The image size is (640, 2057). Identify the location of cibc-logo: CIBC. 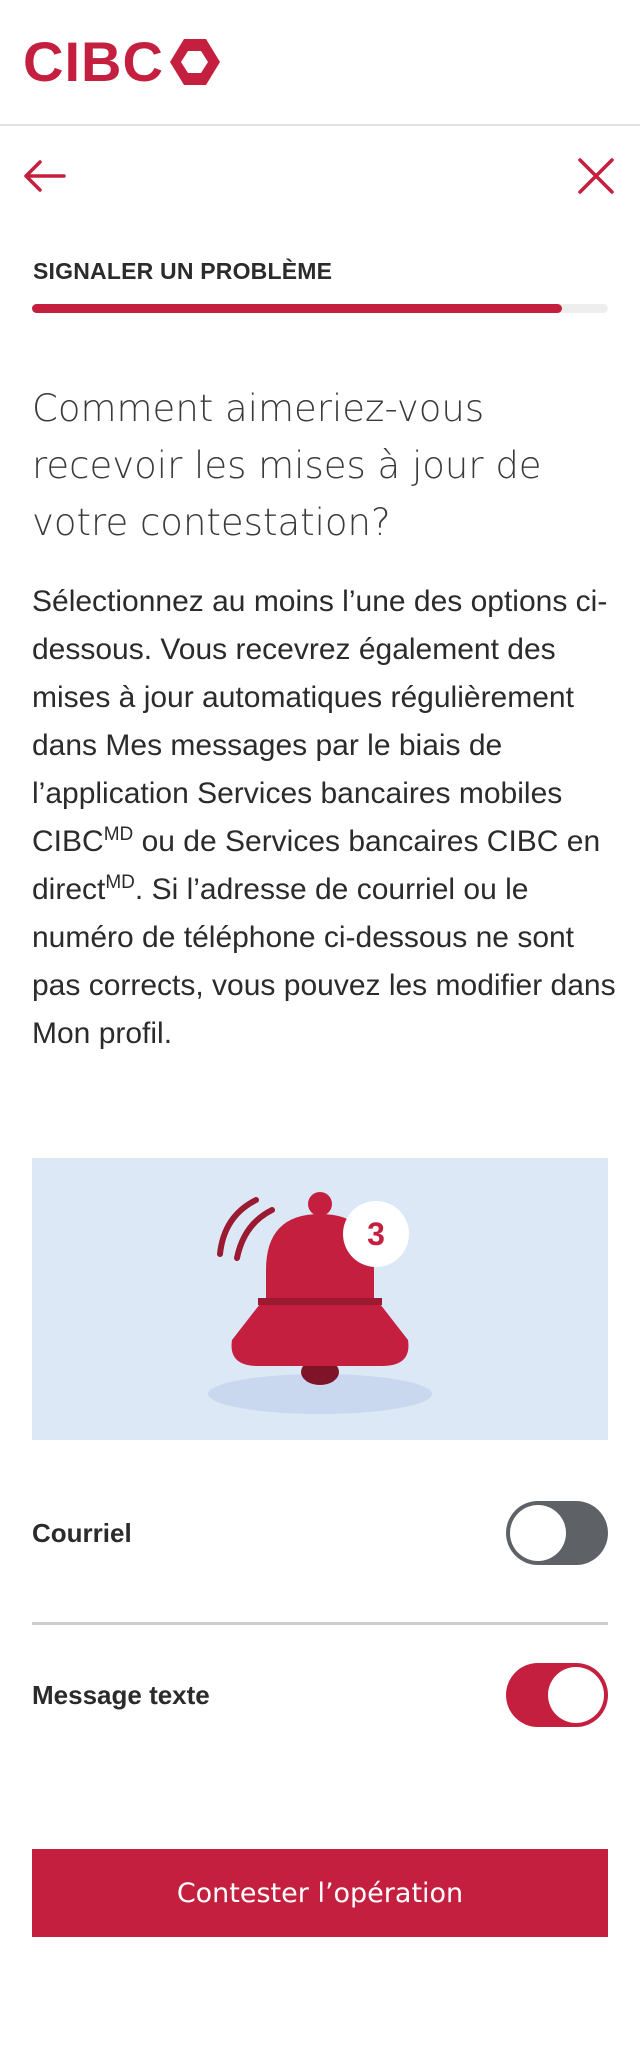
(122, 62).